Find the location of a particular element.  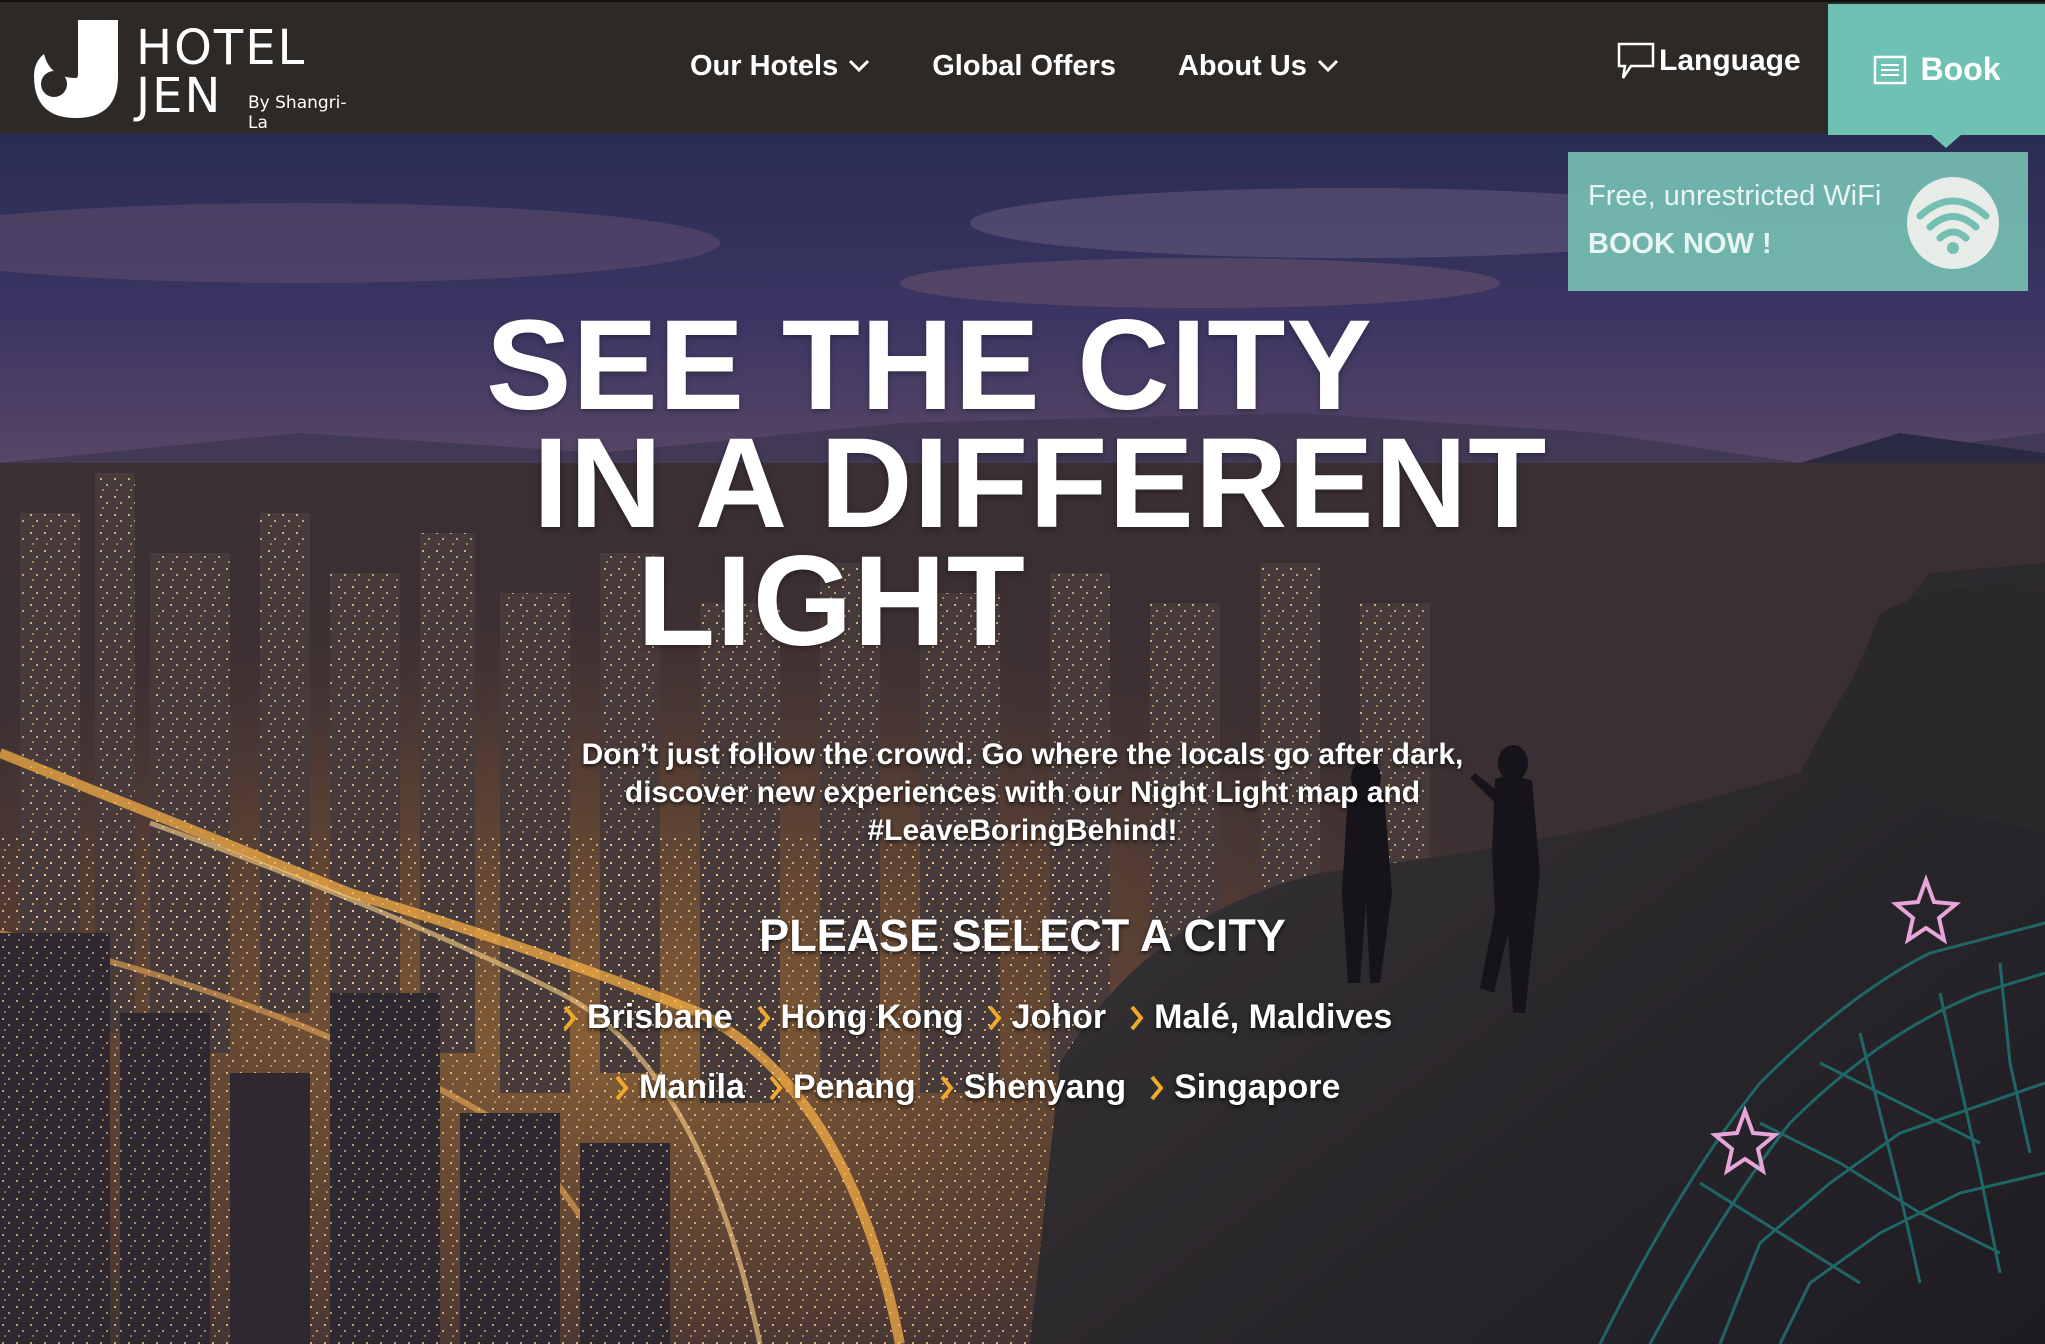

city-list-row-2: Manila Penang Shenyang Singapore is located at coordinates (989, 1087).